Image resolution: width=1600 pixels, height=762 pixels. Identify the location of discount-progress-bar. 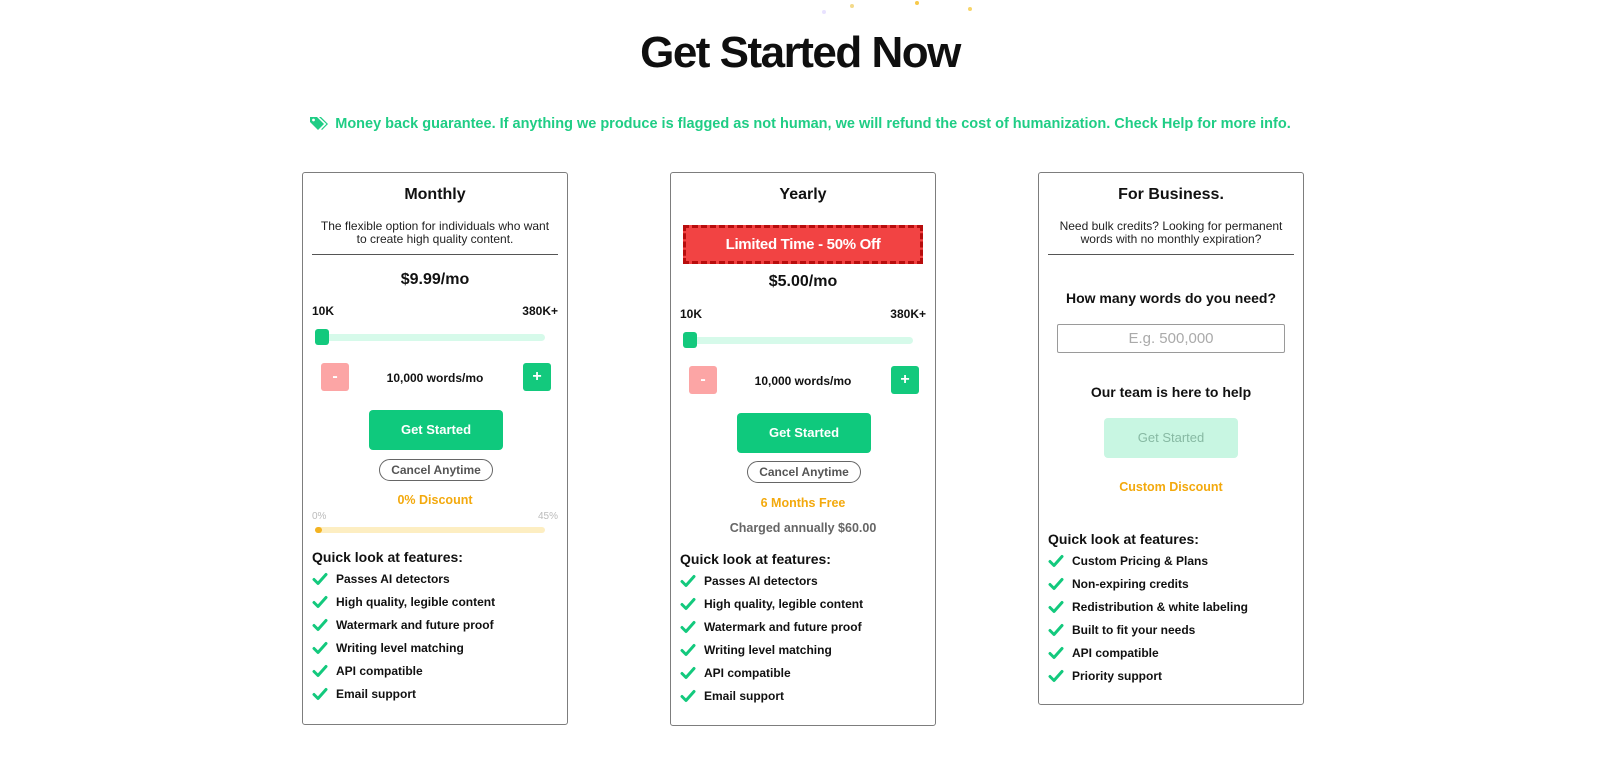
(430, 530).